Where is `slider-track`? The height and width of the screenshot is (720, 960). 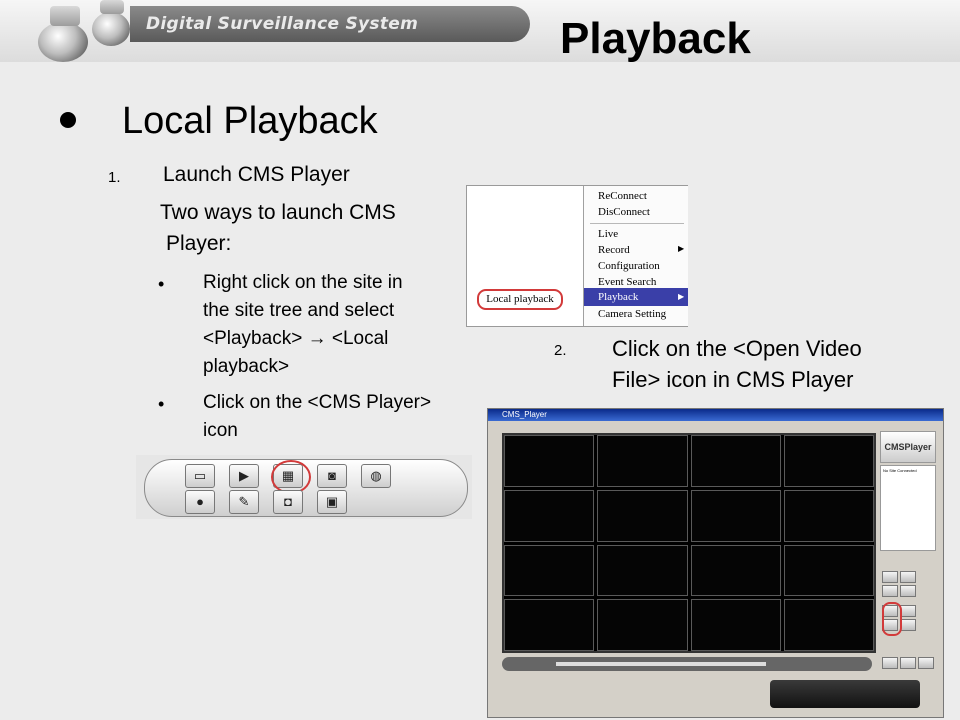 slider-track is located at coordinates (661, 664).